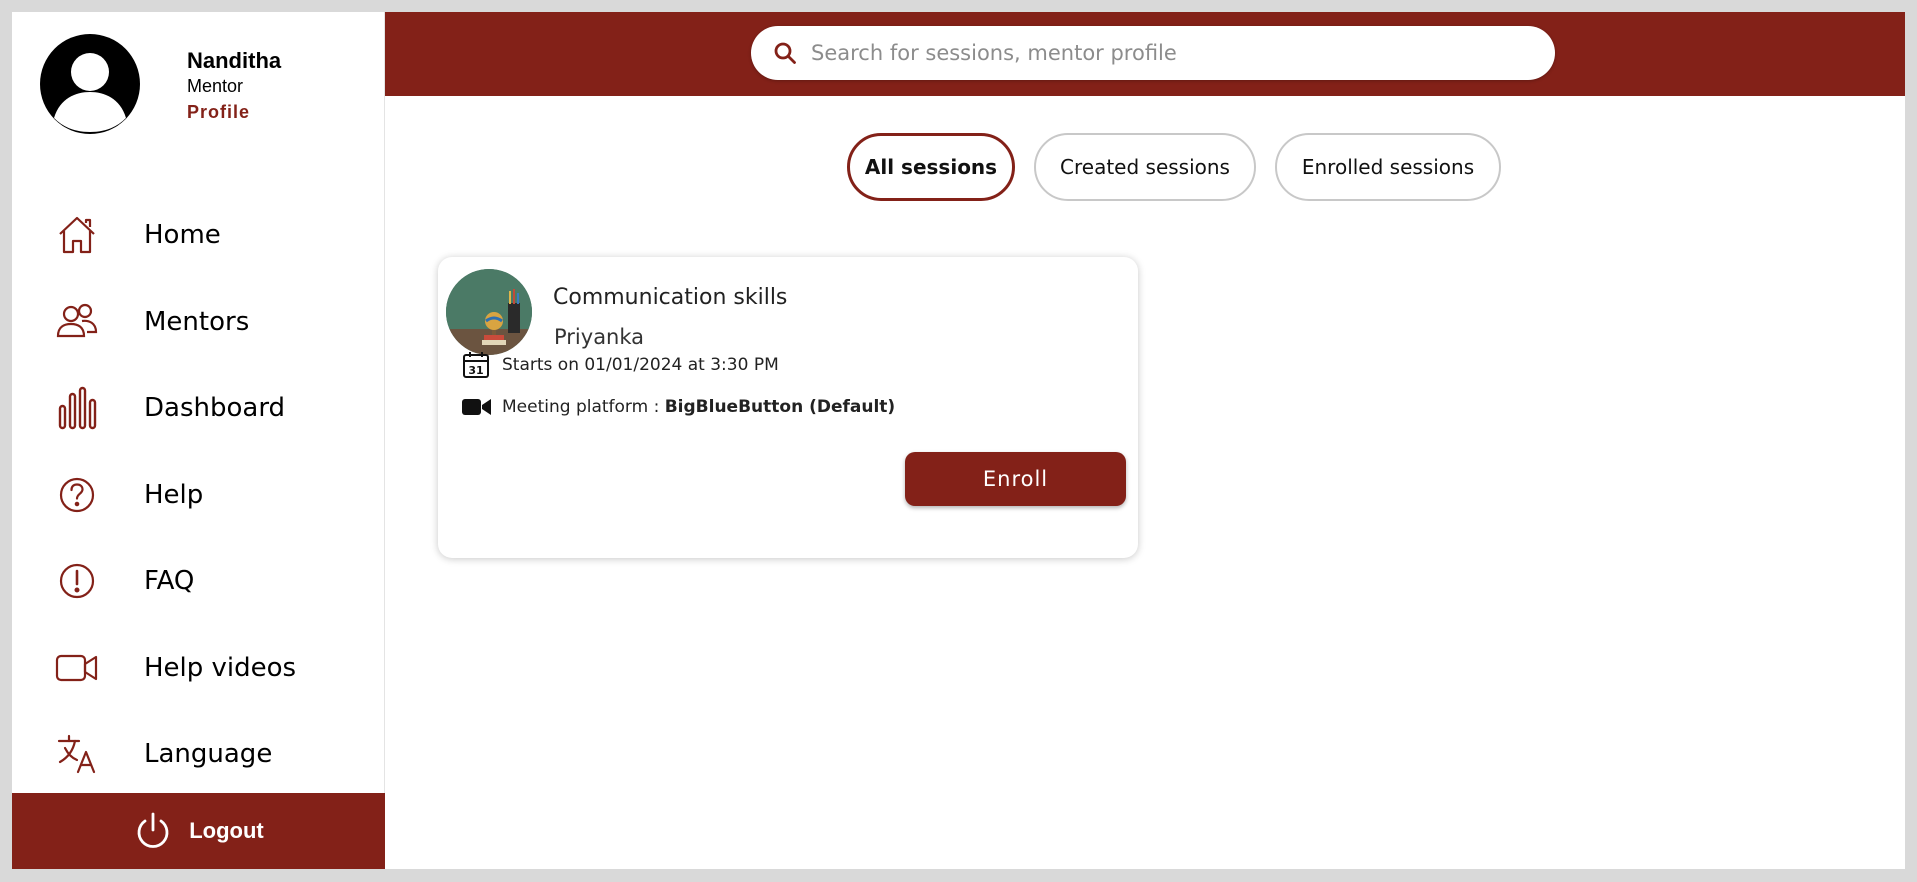  Describe the element at coordinates (1388, 167) in the screenshot. I see `tab-enrolled-sessions: Enrolled sessions` at that location.